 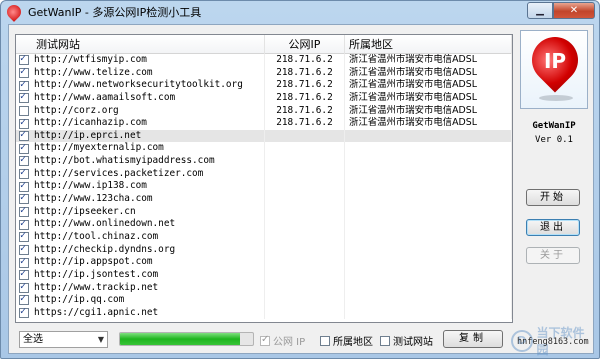 I want to click on table-row: http://tool.chinaz.com, so click(x=264, y=237).